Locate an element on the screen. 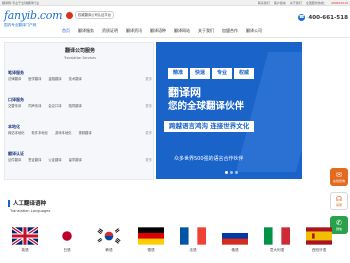  wechat-icon: ✆ is located at coordinates (339, 223).